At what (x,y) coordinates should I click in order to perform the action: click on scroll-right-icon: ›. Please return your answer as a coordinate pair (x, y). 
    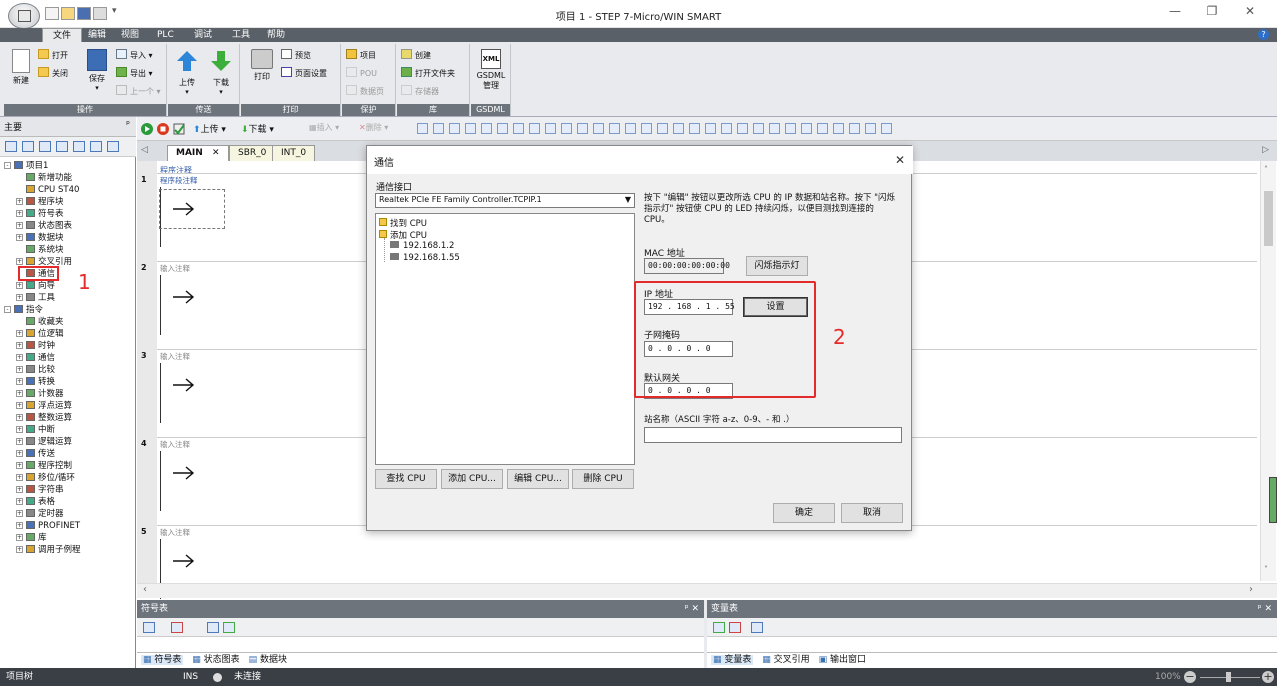
    Looking at the image, I should click on (1251, 589).